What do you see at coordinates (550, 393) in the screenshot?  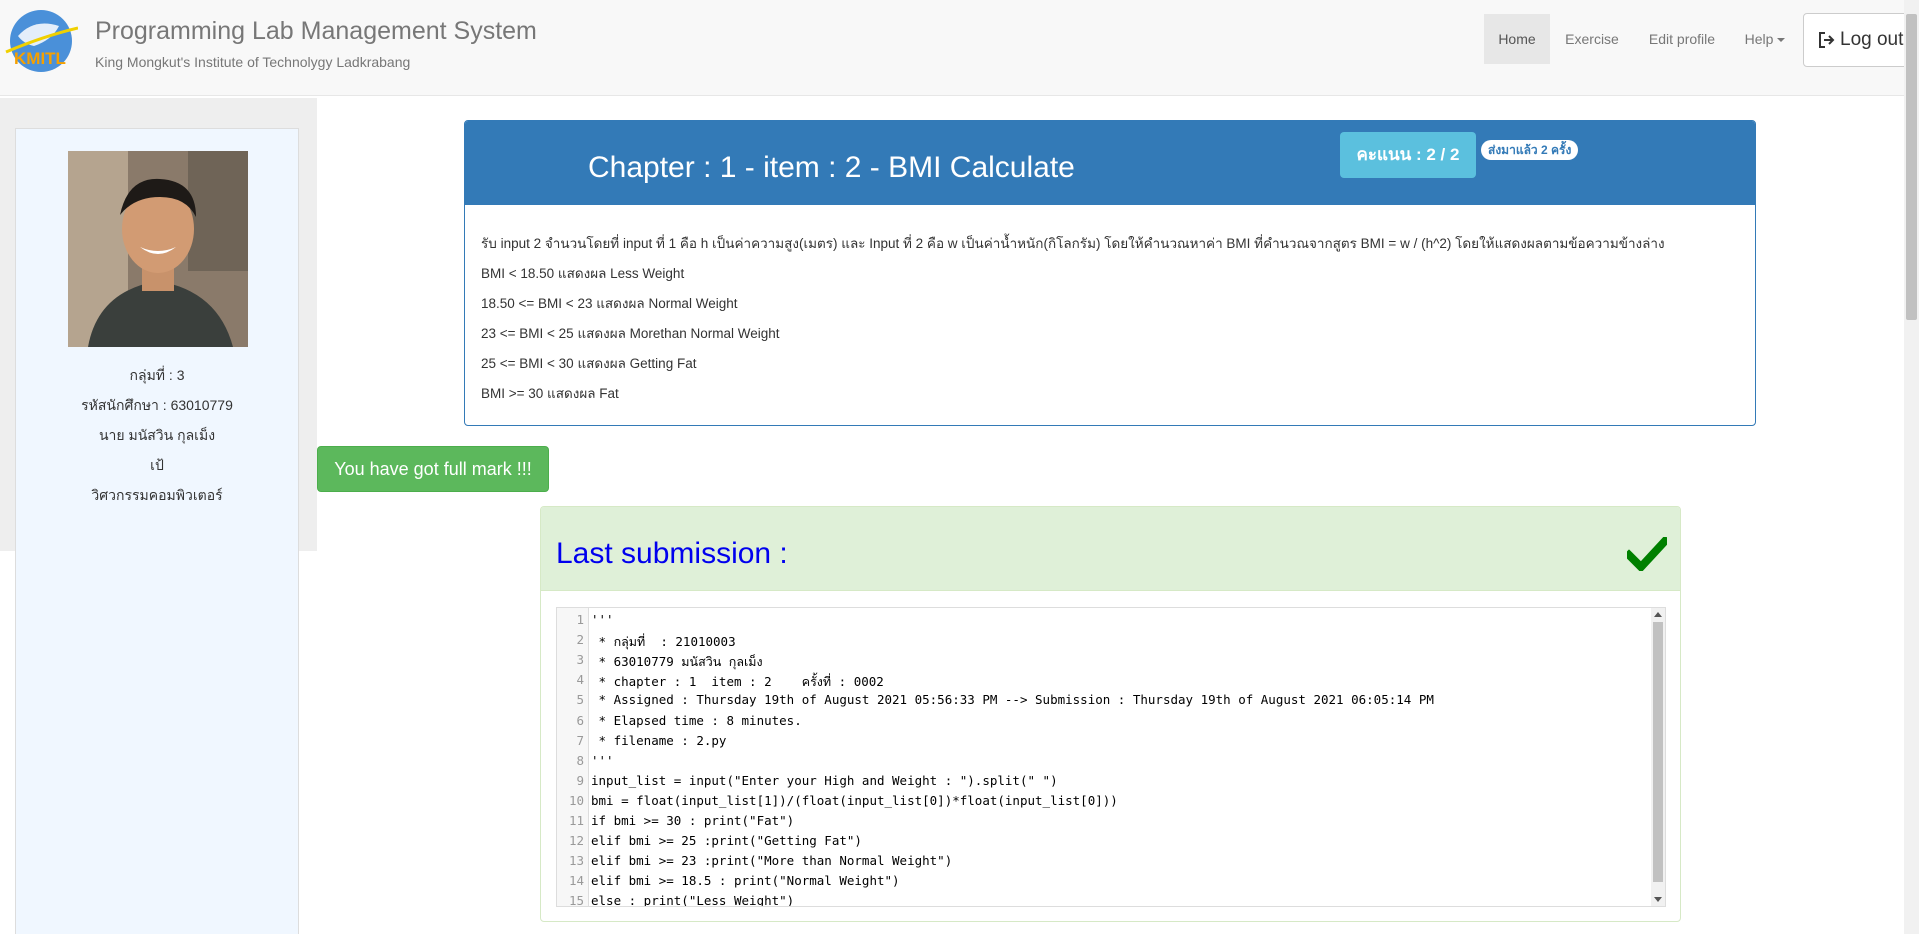 I see `bmi-rule-fat: BMI >= 30 แสดงผล Fat` at bounding box center [550, 393].